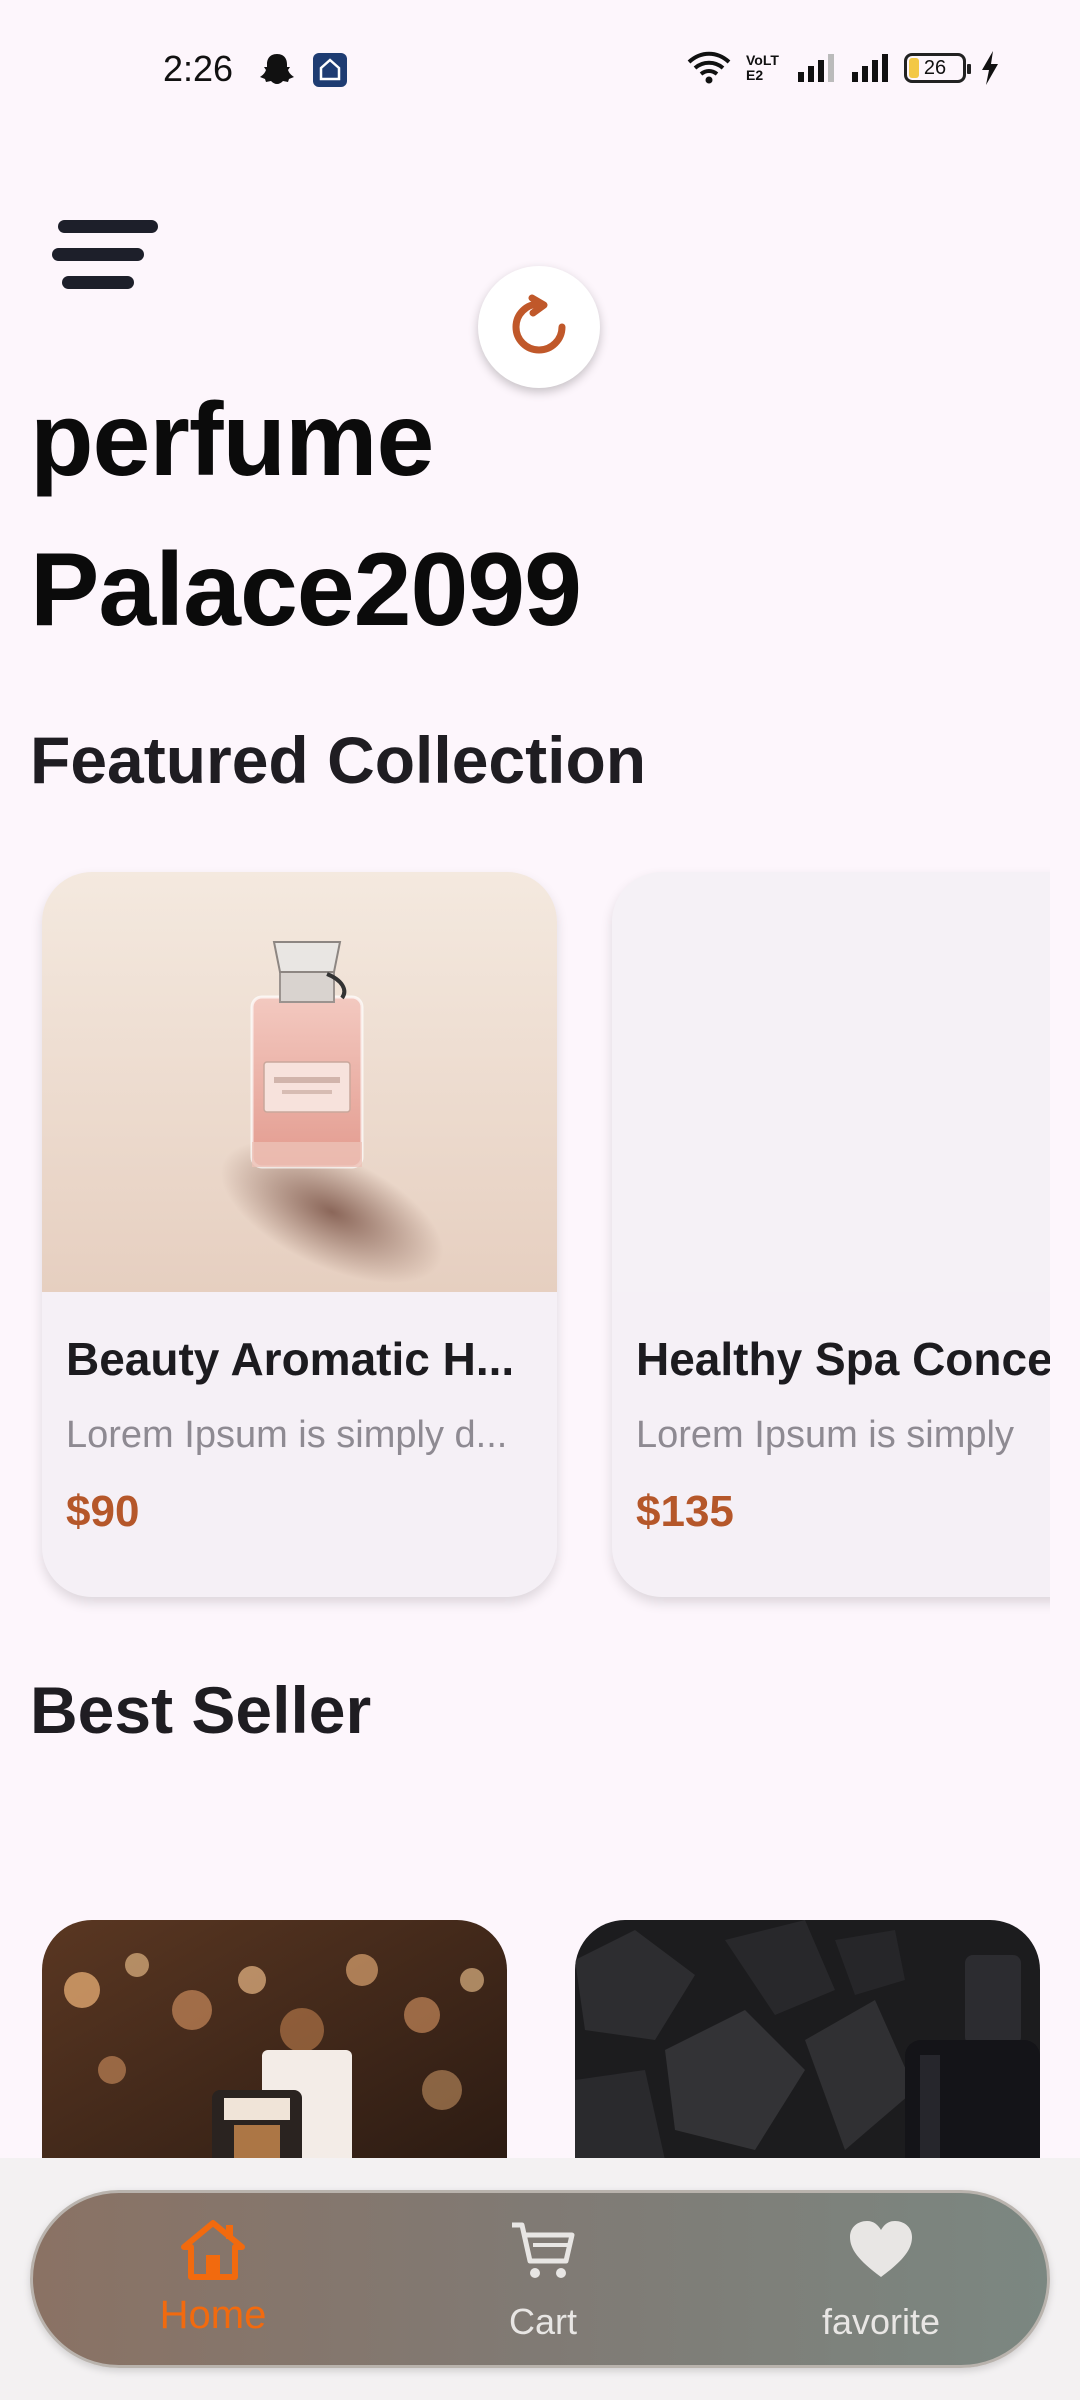  I want to click on product-price: $135, so click(685, 1511).